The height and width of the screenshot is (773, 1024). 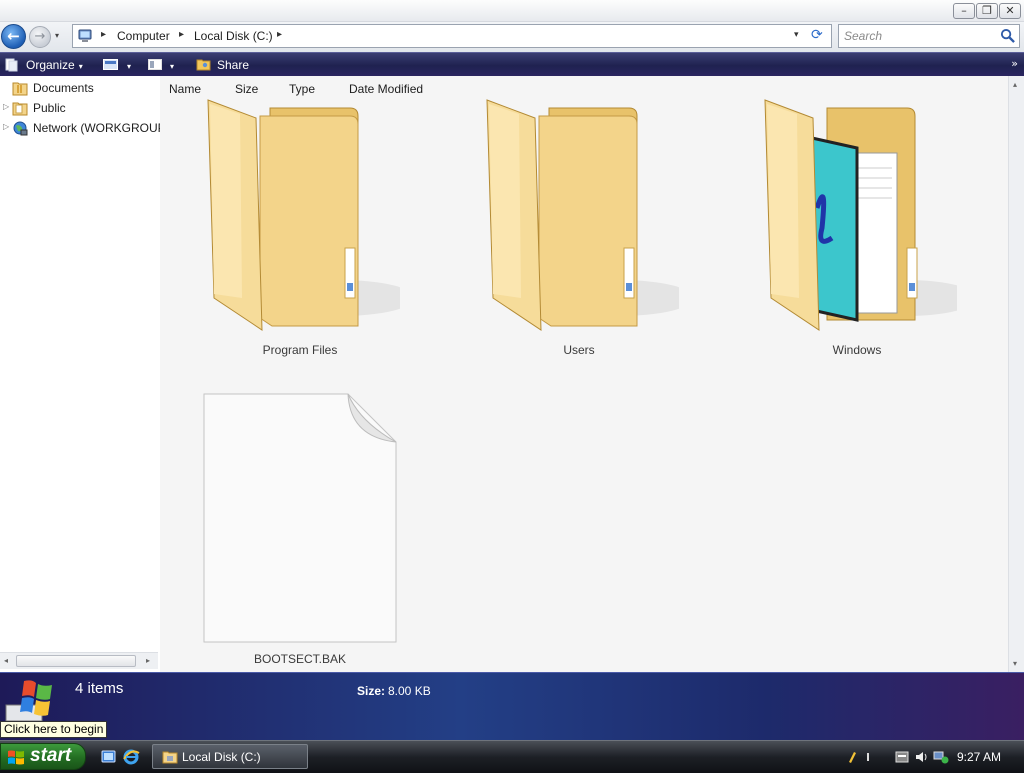 What do you see at coordinates (409, 691) in the screenshot?
I see `size-value: 8.00 KB` at bounding box center [409, 691].